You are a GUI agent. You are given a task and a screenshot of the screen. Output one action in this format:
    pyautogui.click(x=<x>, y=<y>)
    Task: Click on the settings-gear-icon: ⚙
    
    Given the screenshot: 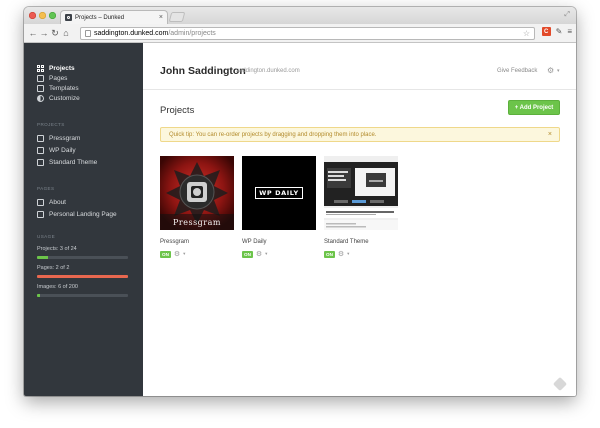 What is the action you would take?
    pyautogui.click(x=550, y=70)
    